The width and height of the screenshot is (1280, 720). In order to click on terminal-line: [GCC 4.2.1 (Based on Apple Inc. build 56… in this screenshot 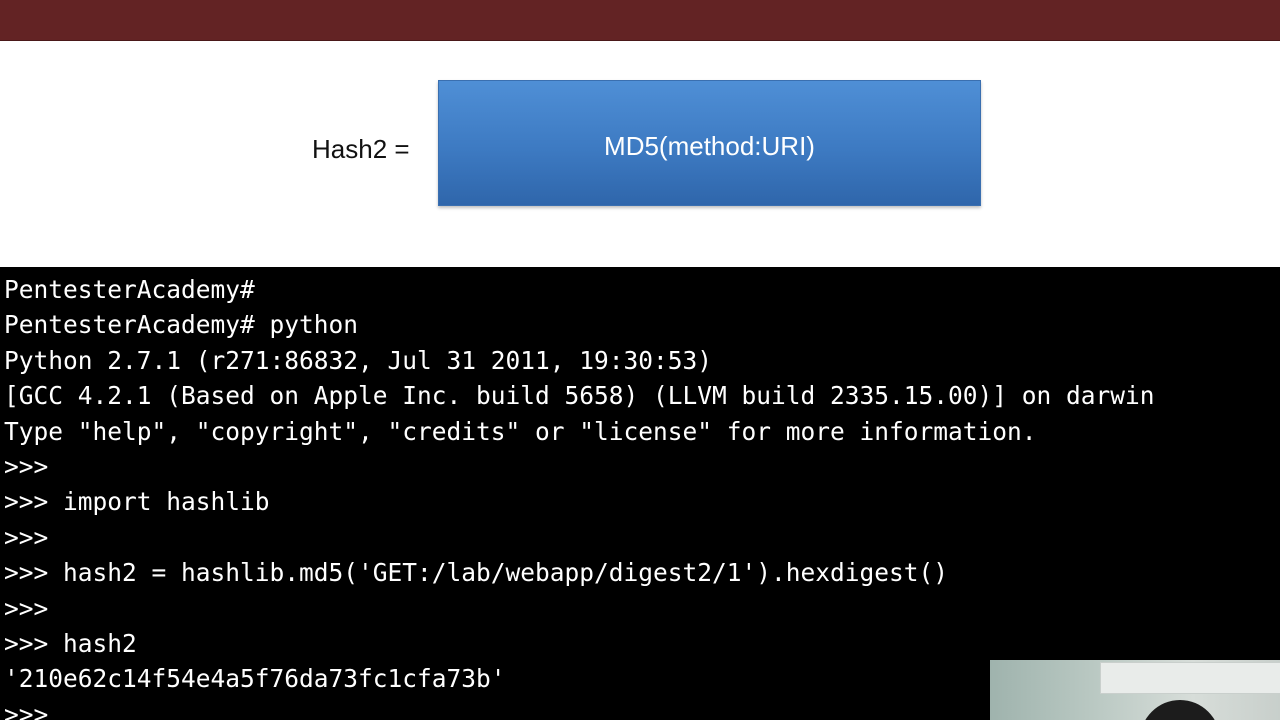, I will do `click(579, 396)`.